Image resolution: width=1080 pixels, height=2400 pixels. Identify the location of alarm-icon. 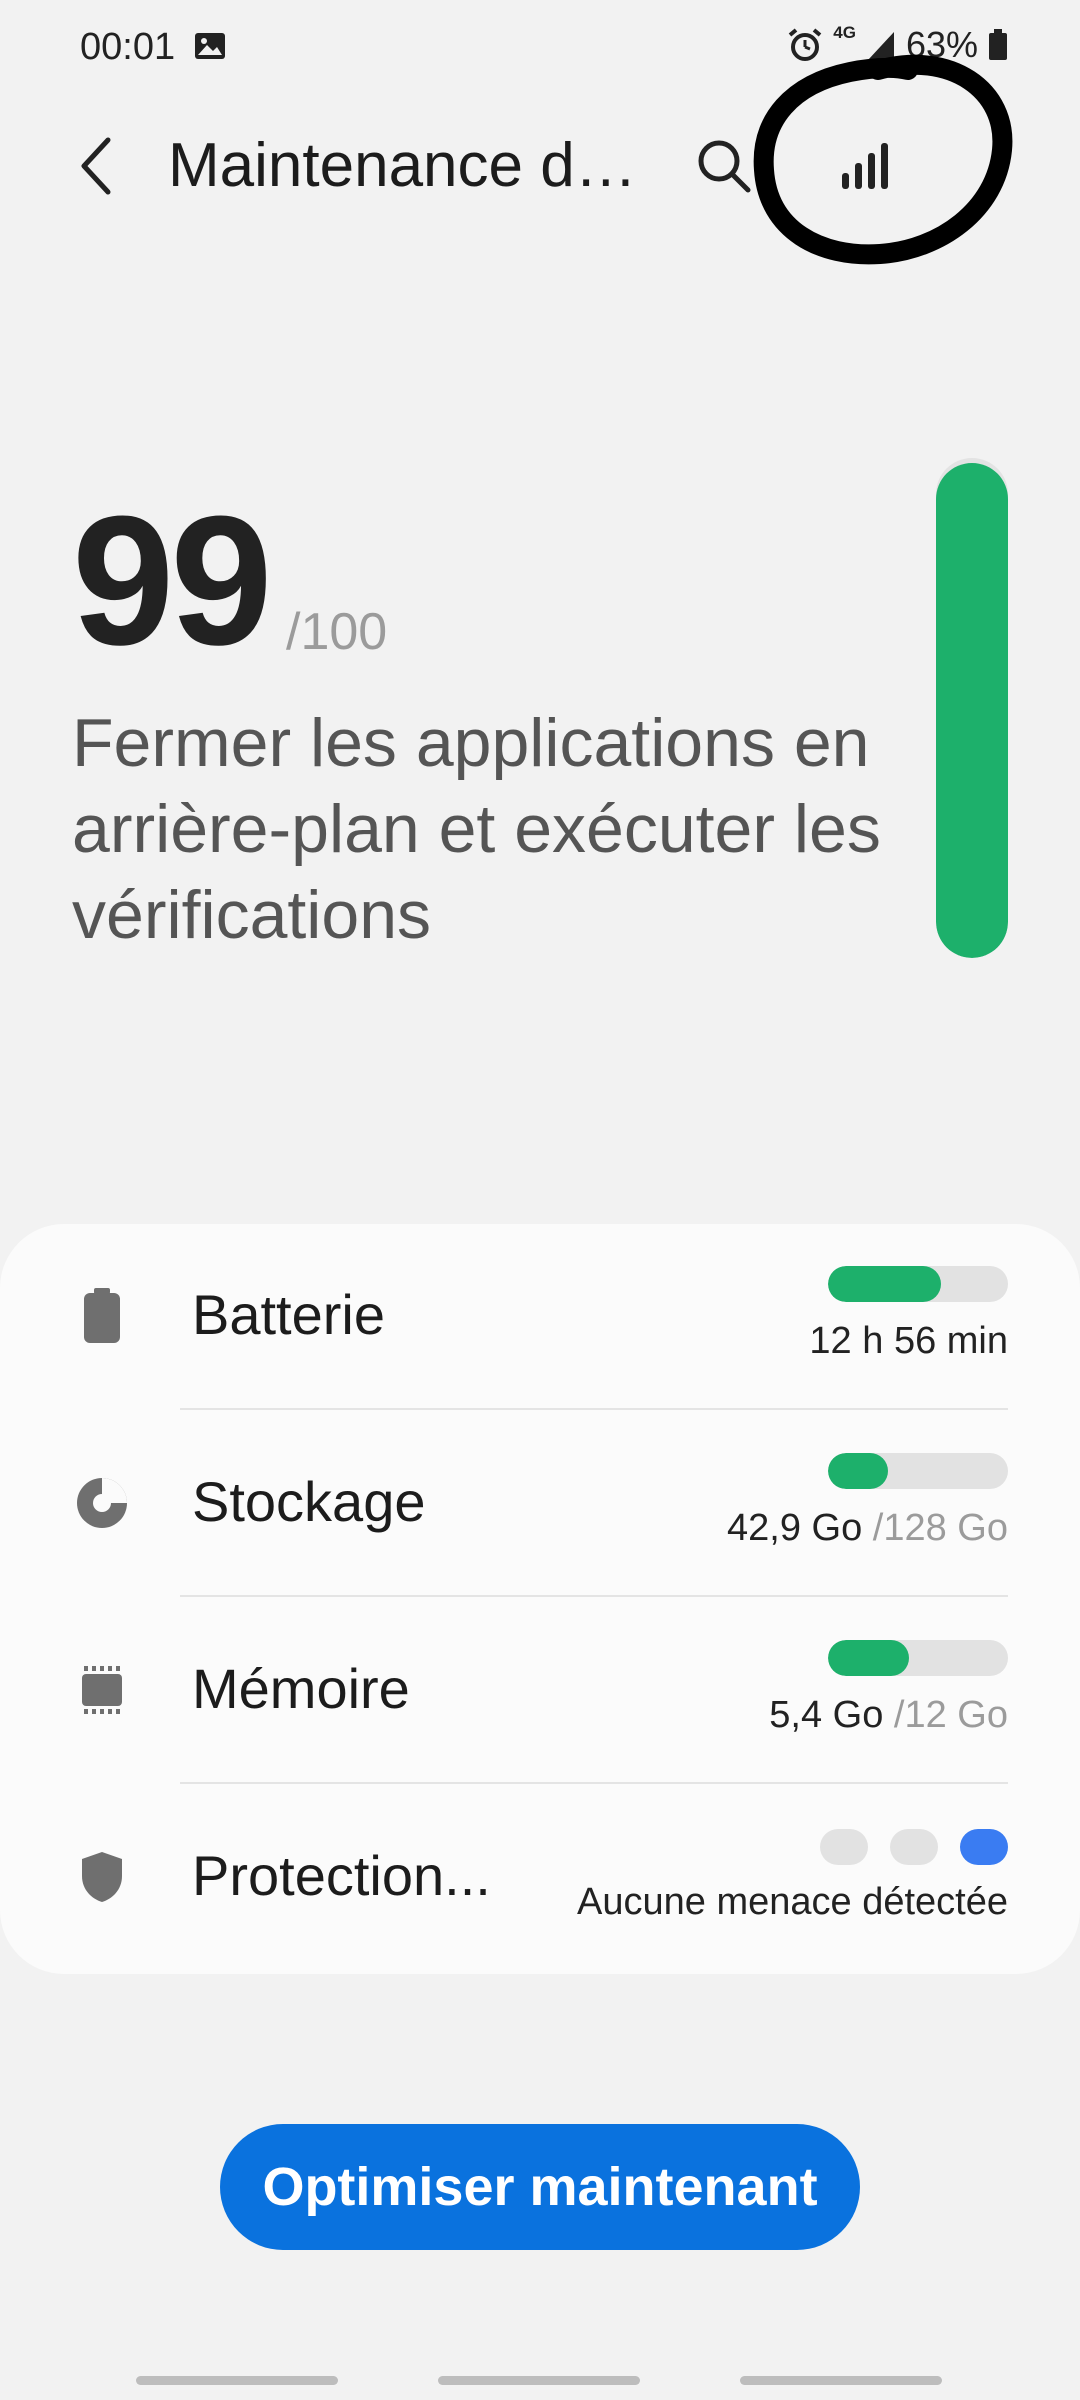
(805, 44).